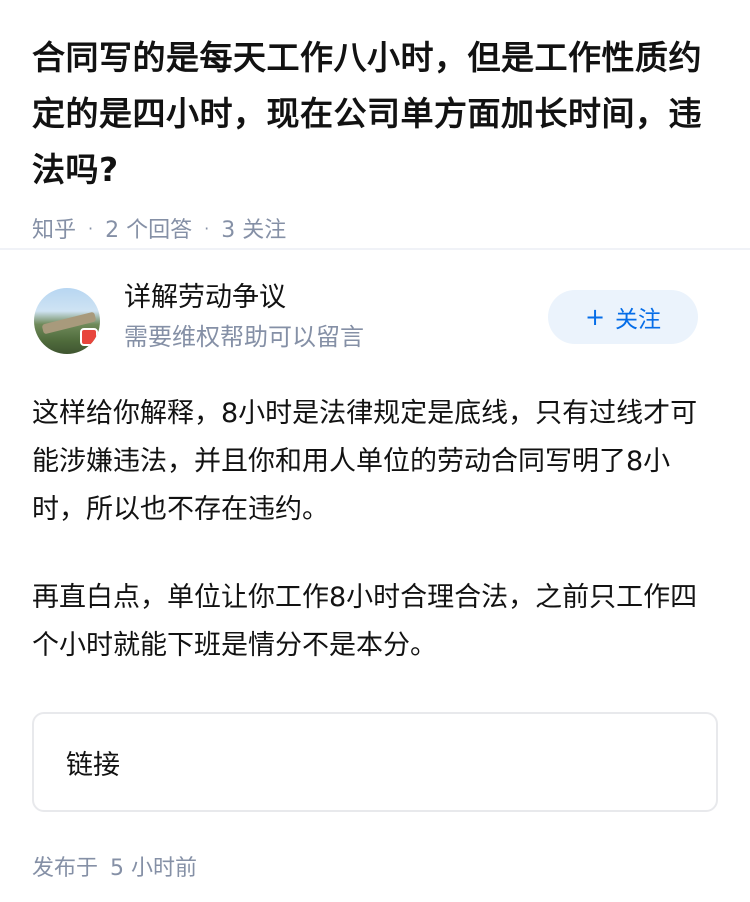 Image resolution: width=750 pixels, height=902 pixels. What do you see at coordinates (67, 321) in the screenshot?
I see `avatar` at bounding box center [67, 321].